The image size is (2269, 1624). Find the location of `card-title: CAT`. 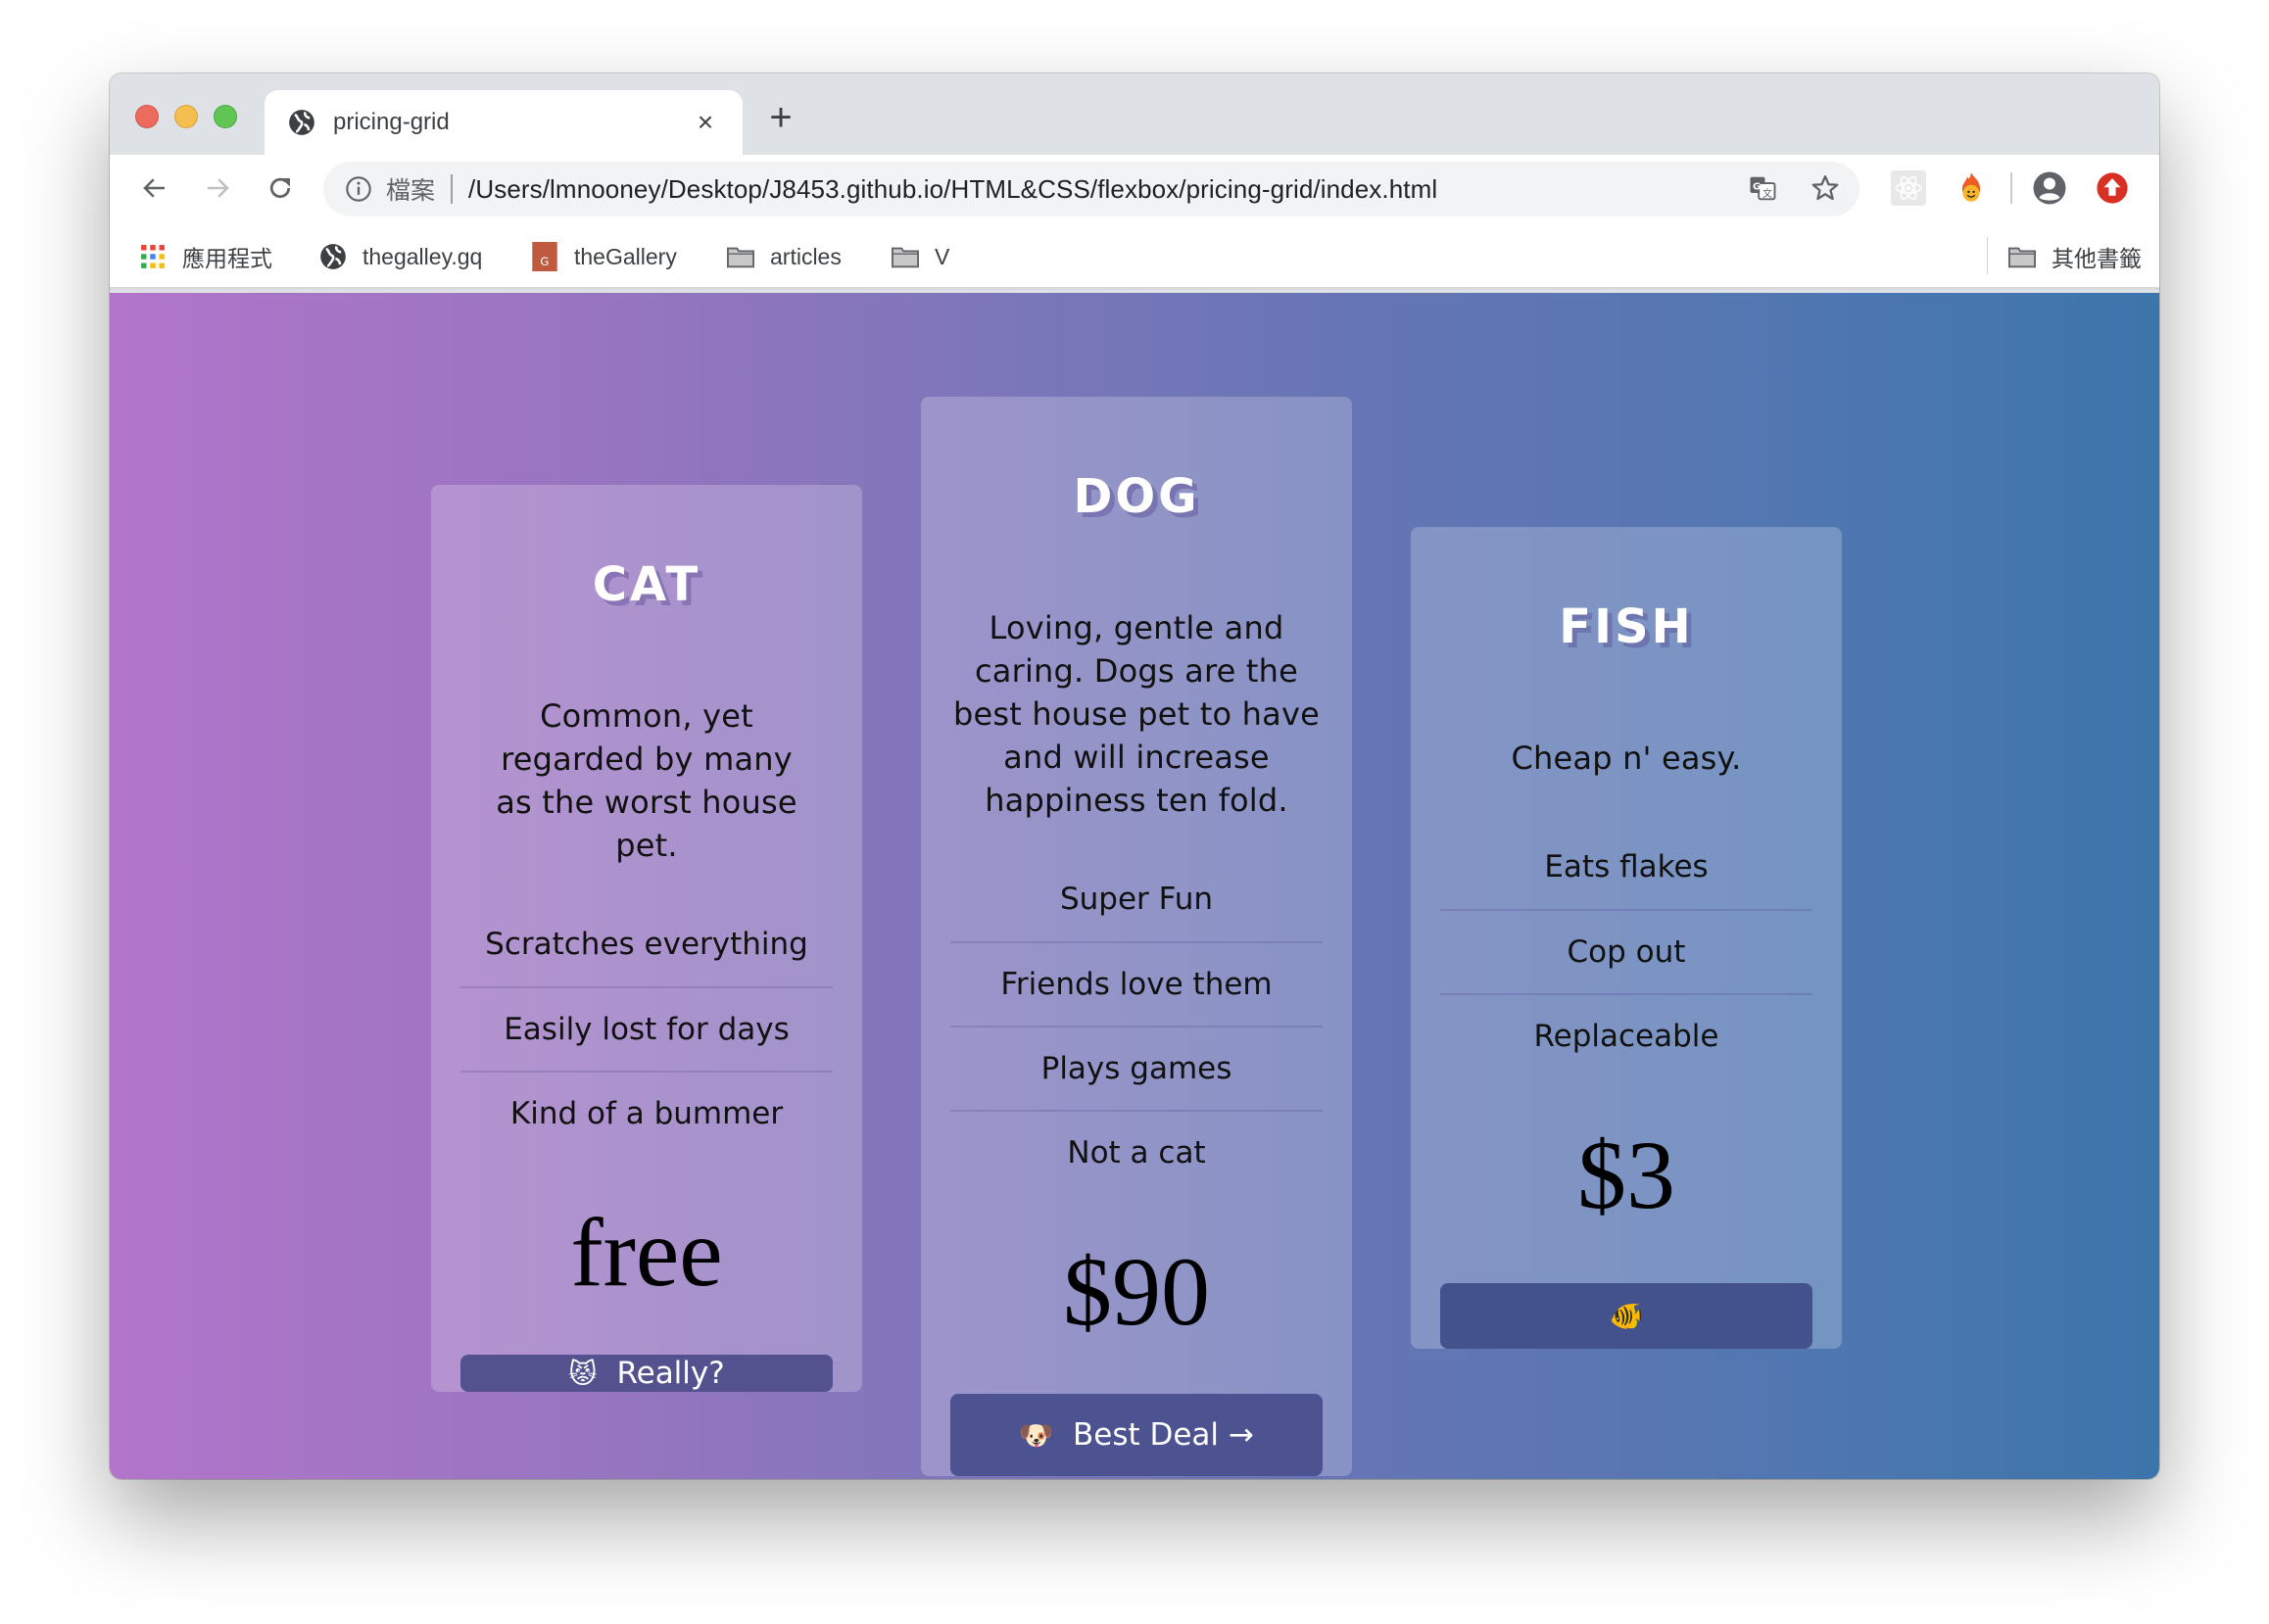

card-title: CAT is located at coordinates (646, 584).